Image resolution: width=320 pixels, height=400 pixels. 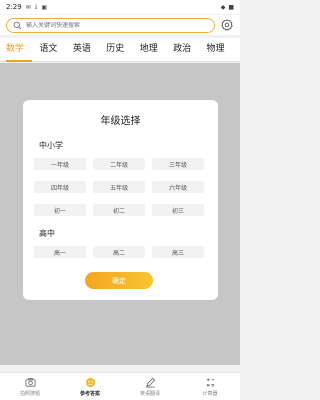 What do you see at coordinates (51, 145) in the screenshot?
I see `section-label-primary: 中小学` at bounding box center [51, 145].